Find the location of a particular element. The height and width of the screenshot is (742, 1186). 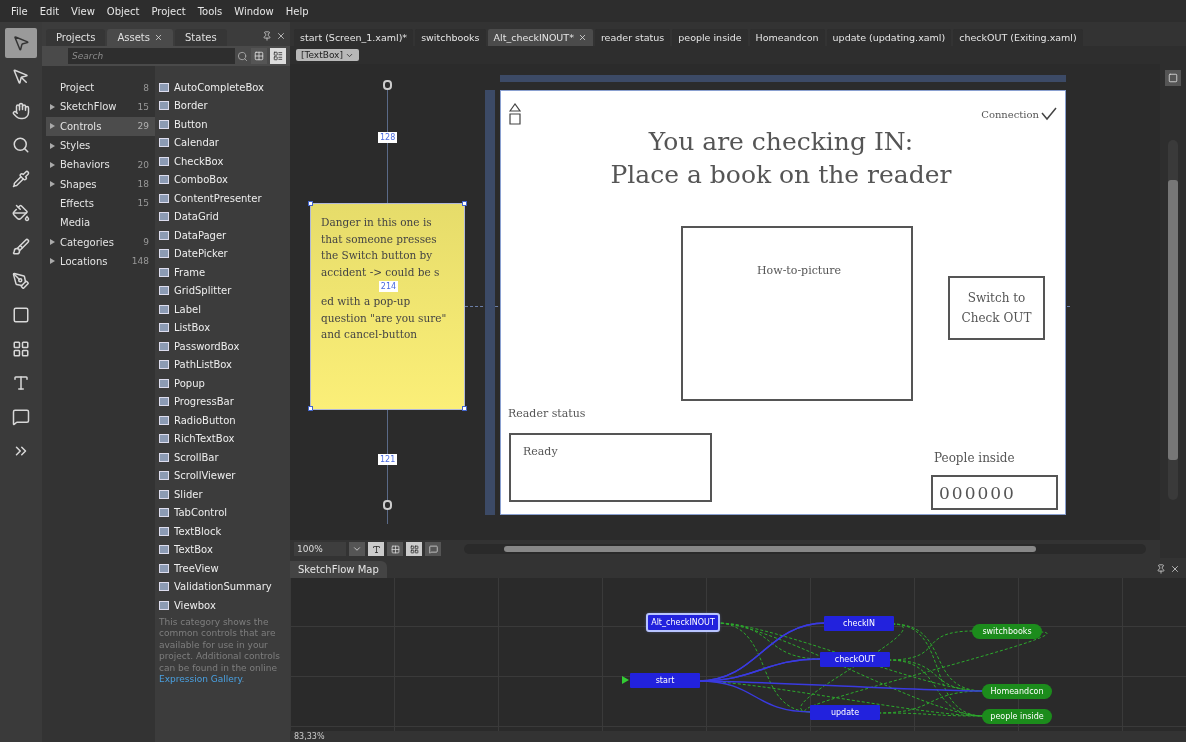

control-item: PathListBox is located at coordinates (223, 364).